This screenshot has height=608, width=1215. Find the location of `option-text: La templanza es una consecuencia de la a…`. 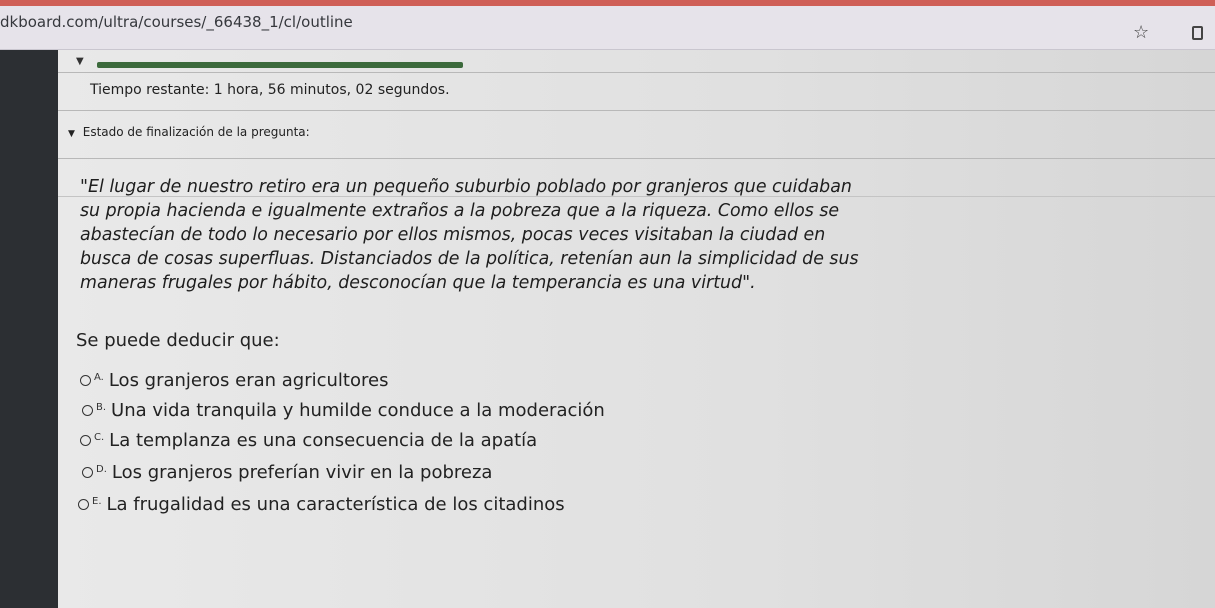

option-text: La templanza es una consecuencia de la a… is located at coordinates (323, 440).